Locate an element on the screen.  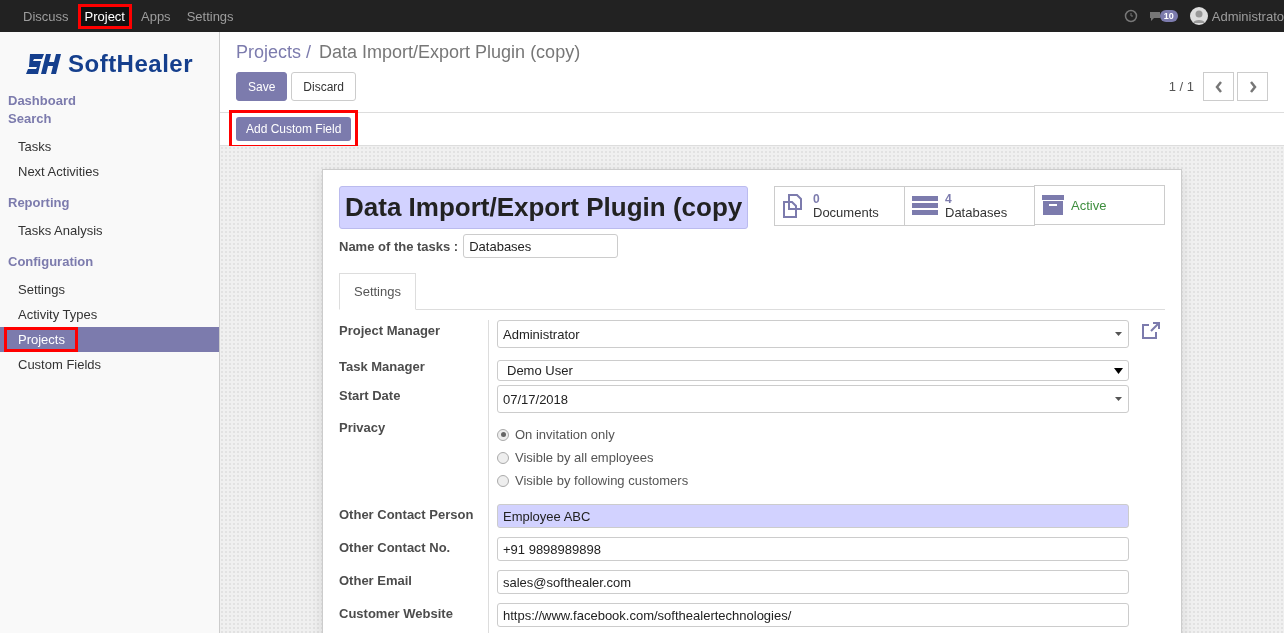
logo-text: SoftHealer is located at coordinates (130, 64).